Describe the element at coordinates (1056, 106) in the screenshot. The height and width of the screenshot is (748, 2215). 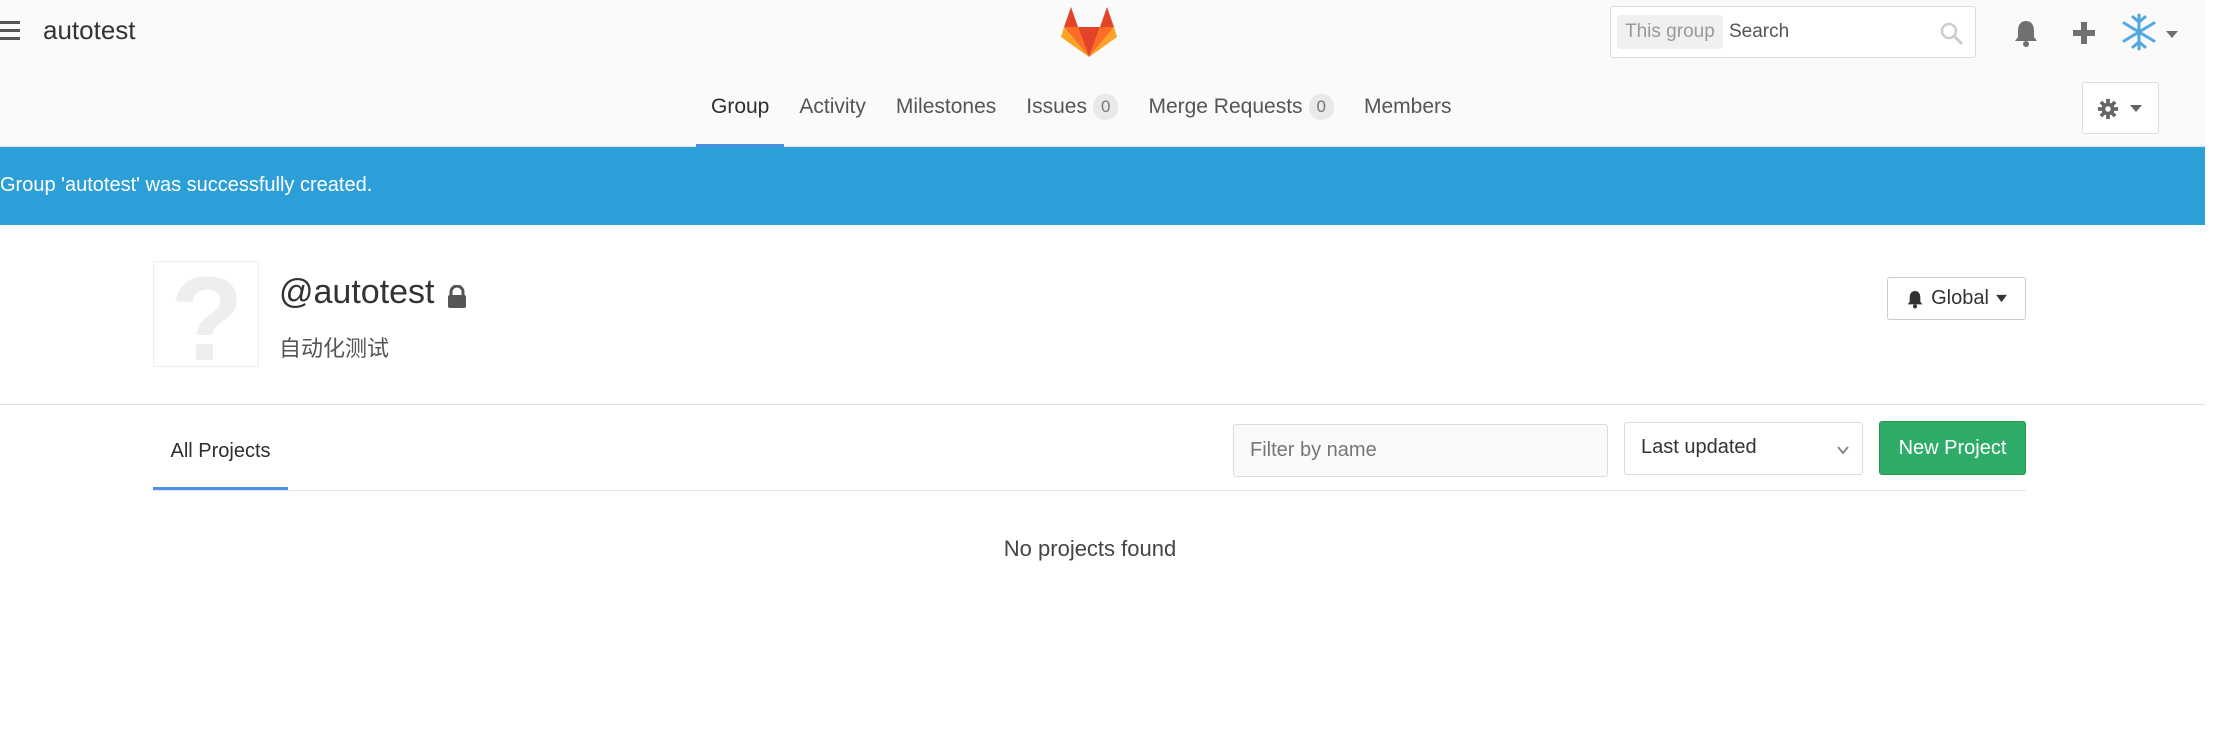
I see `tab-label: Issues` at that location.